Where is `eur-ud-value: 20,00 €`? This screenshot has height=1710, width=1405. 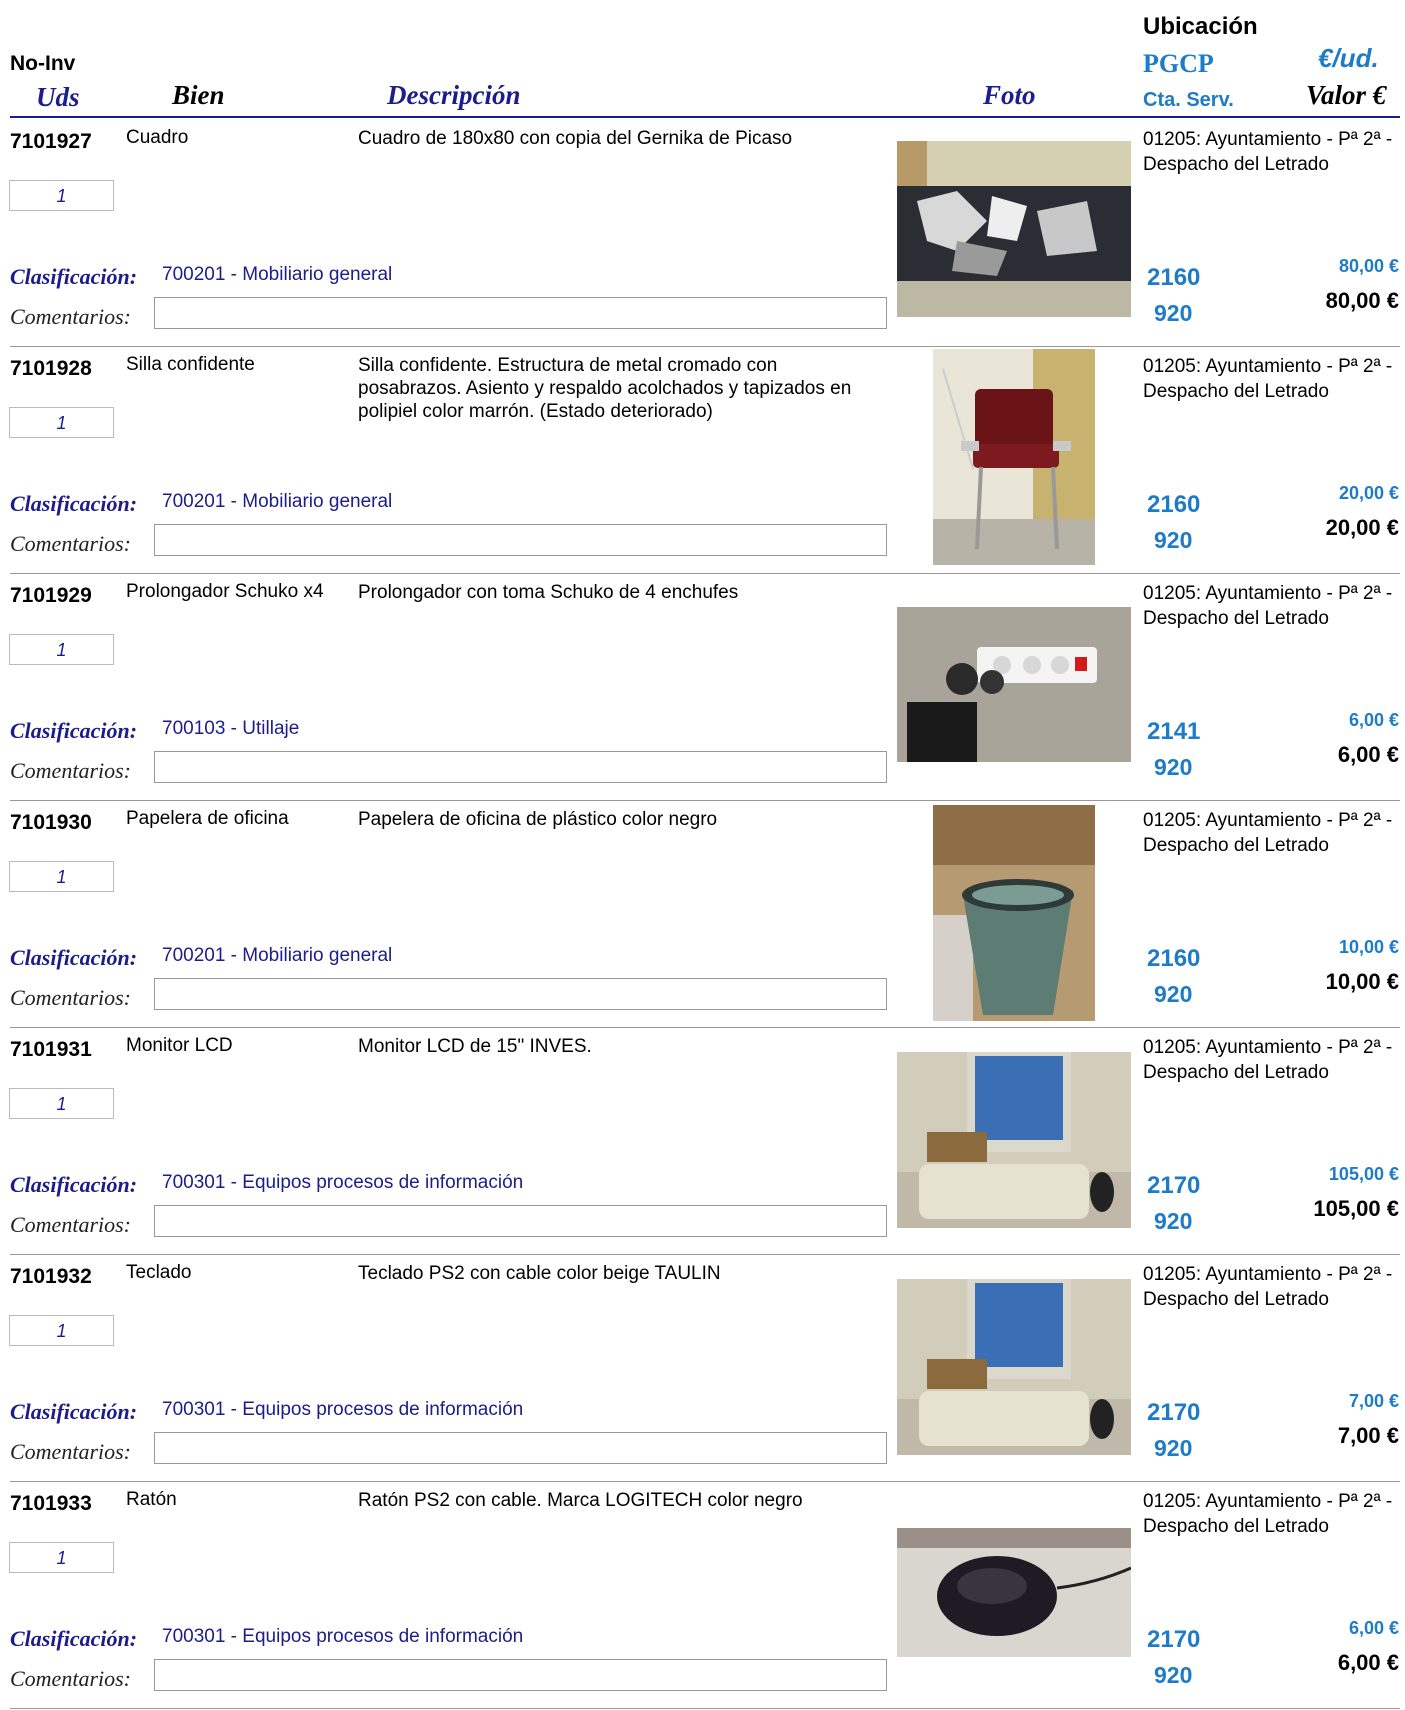
eur-ud-value: 20,00 € is located at coordinates (1368, 493).